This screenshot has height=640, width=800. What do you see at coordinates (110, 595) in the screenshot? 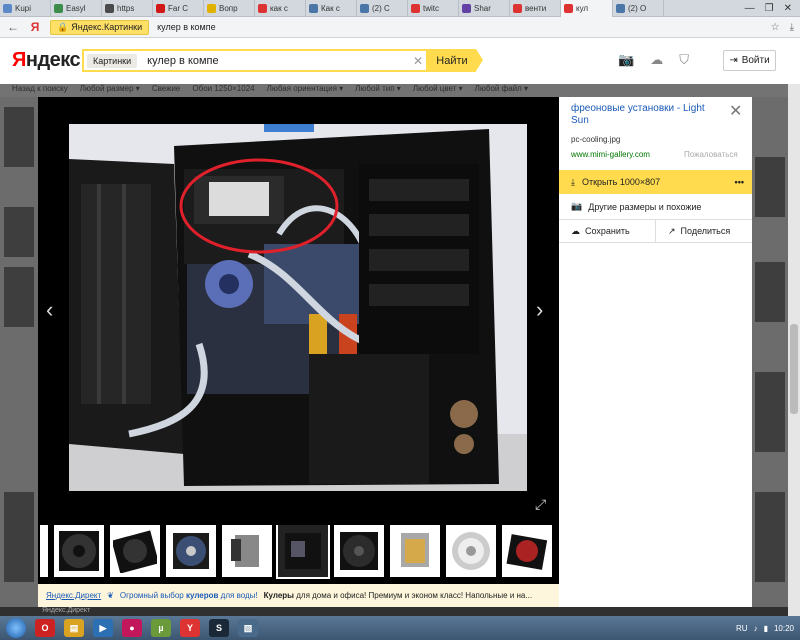
I see `ad-icon: ❦` at bounding box center [110, 595].